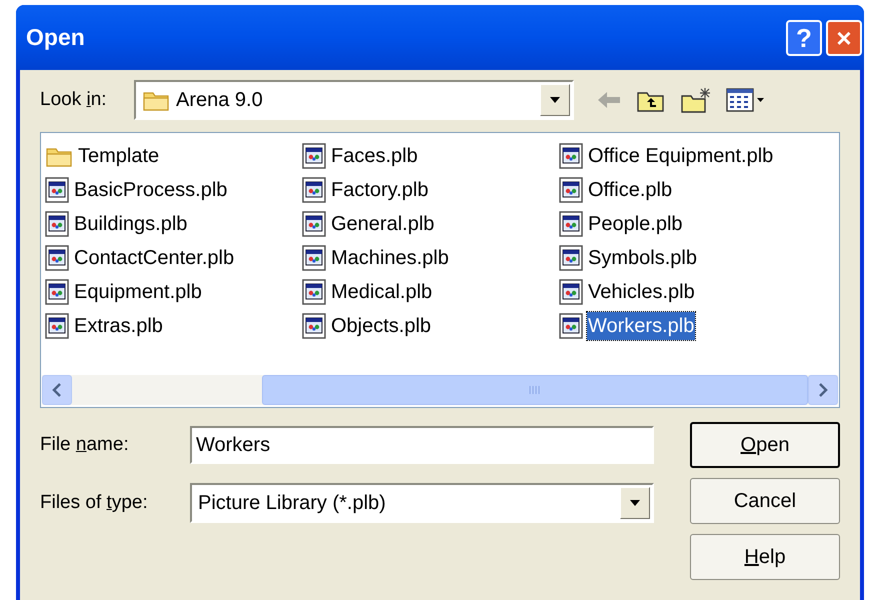  I want to click on right-chevron-icon, so click(823, 390).